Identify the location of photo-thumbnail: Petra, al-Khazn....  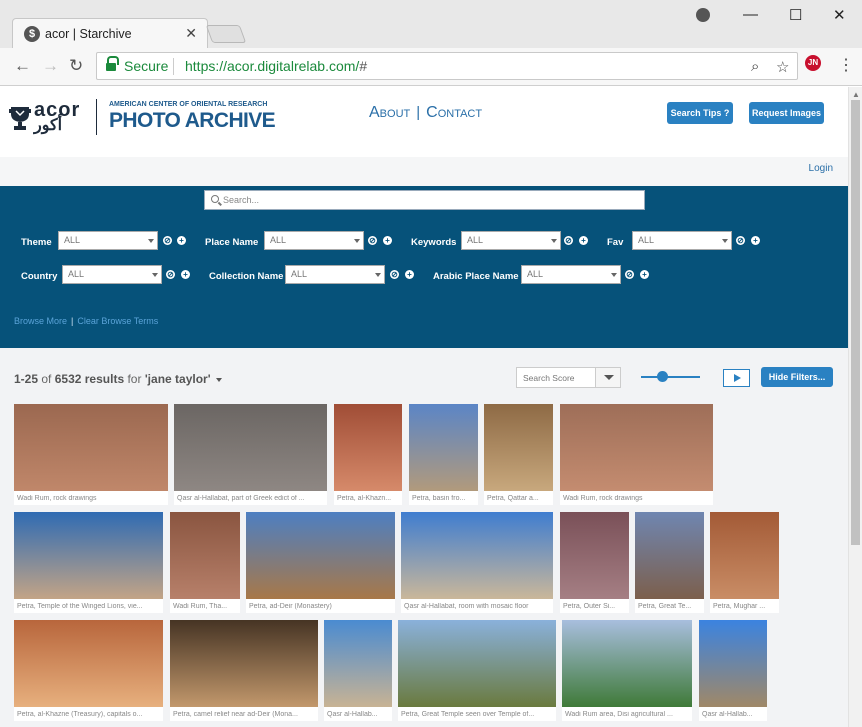
(368, 454).